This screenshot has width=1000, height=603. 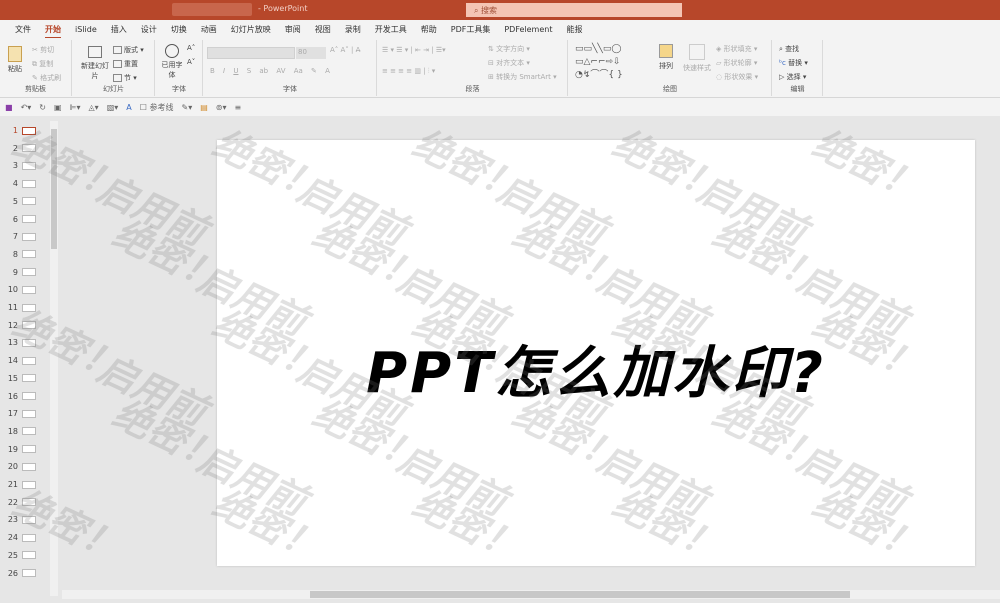 I want to click on tab-15: 能报, so click(x=574, y=29).